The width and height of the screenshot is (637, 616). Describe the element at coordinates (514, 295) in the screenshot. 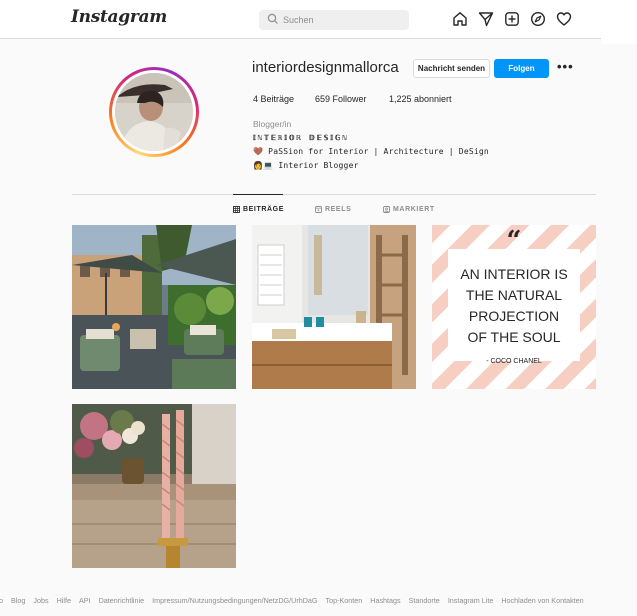

I see `quote-line: THE NATURAL` at that location.